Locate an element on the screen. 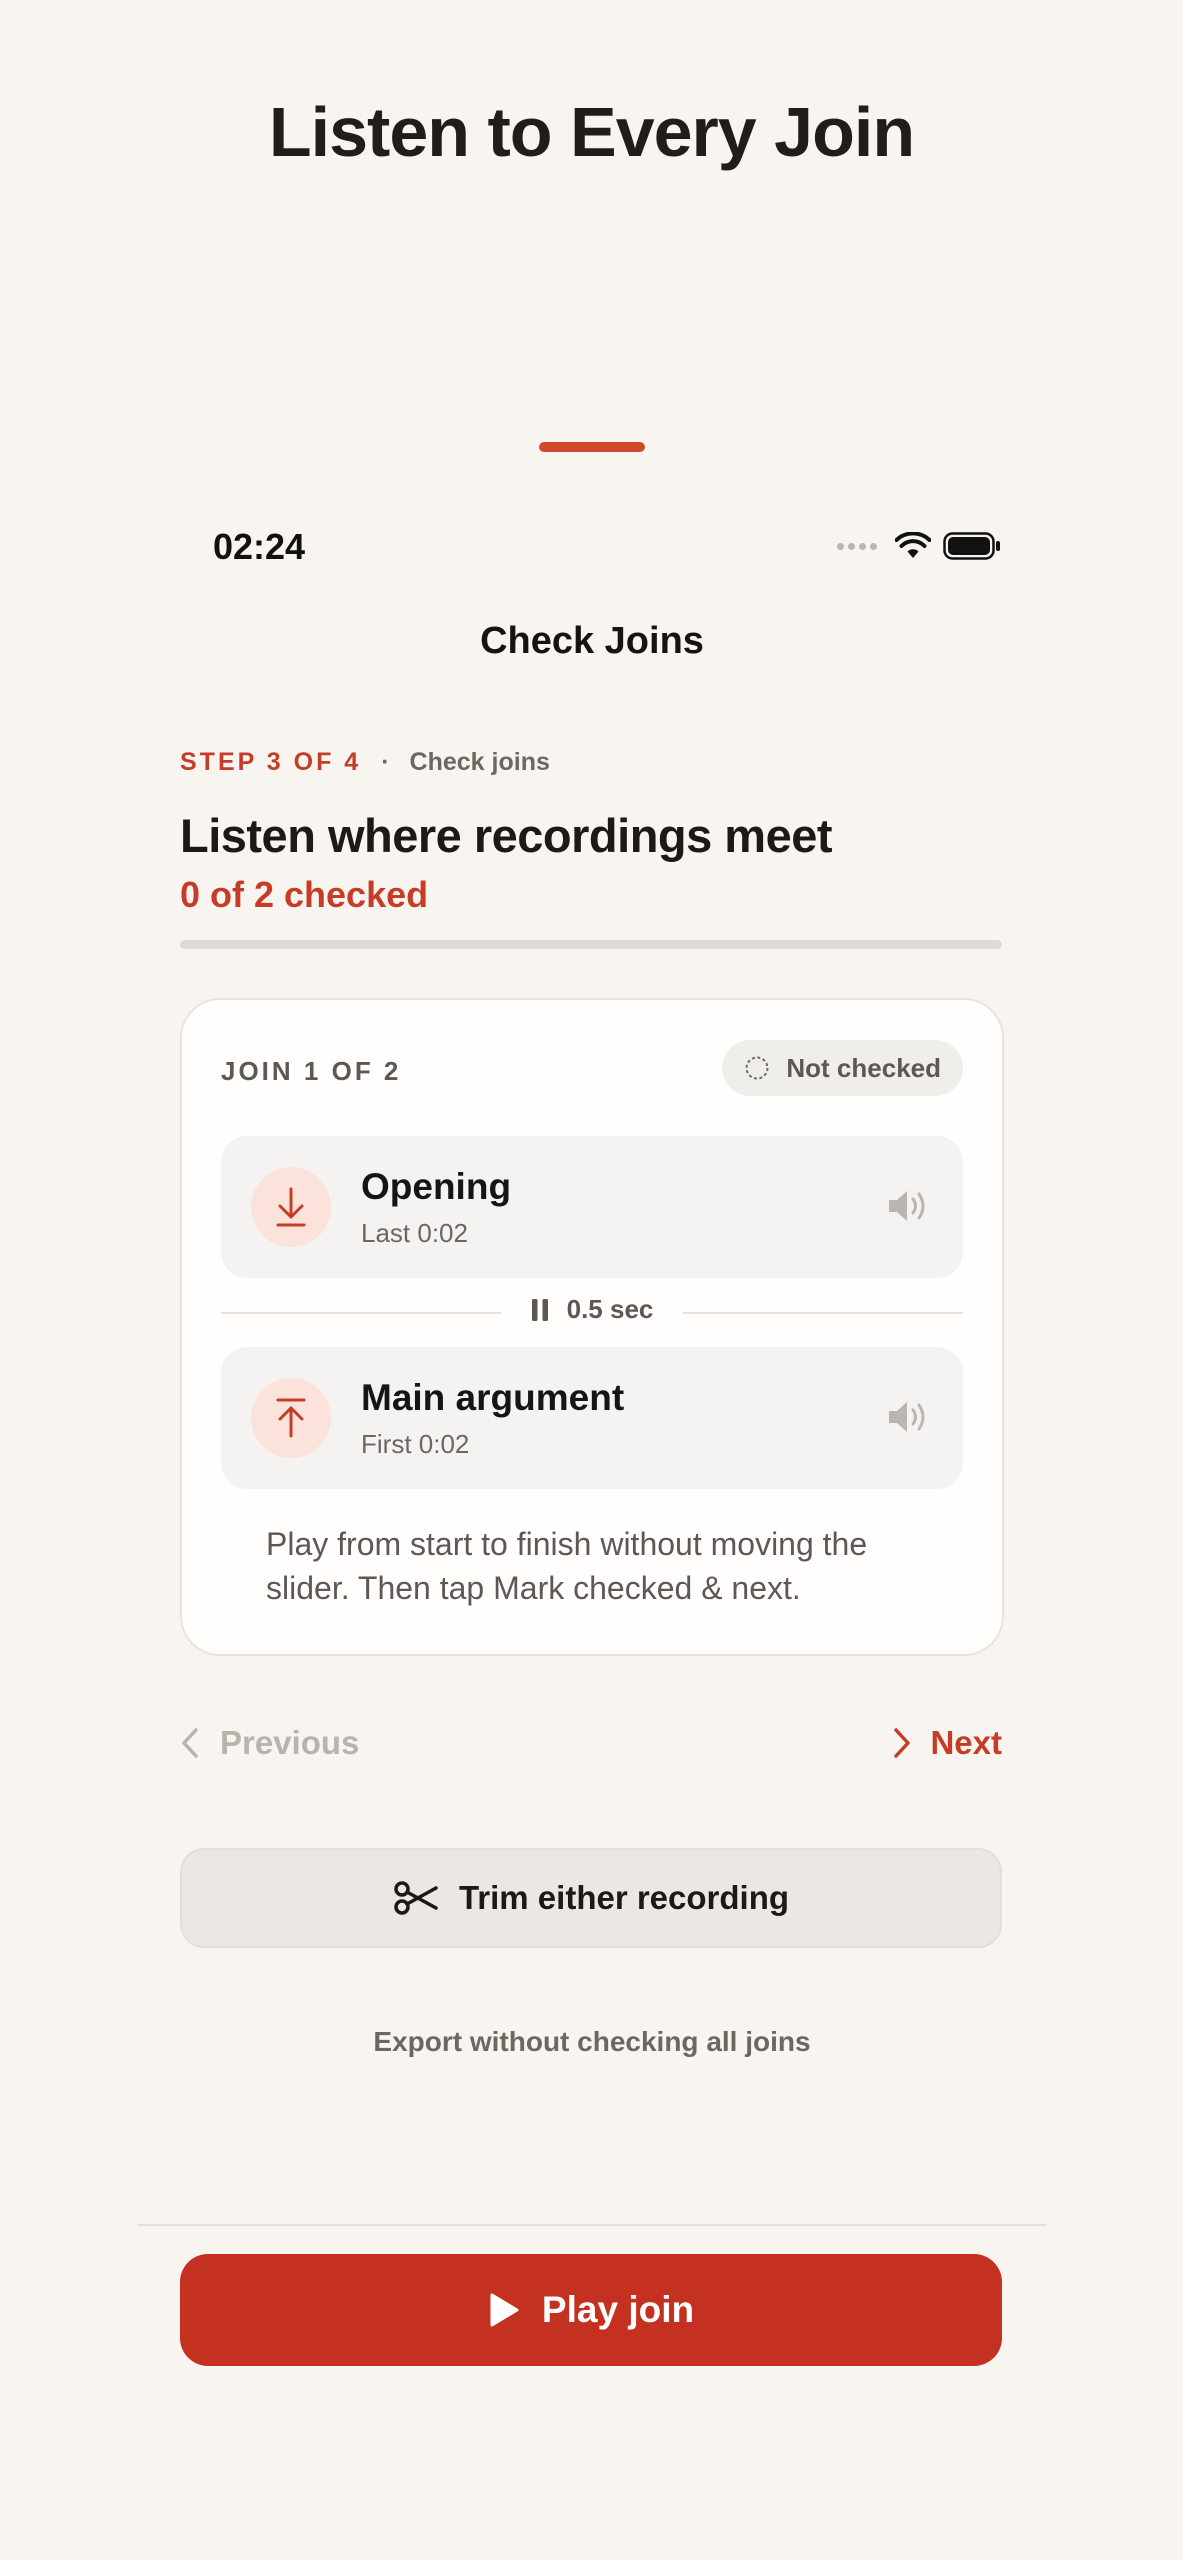 The image size is (1183, 2560). play-button-label: Play join is located at coordinates (618, 2309).